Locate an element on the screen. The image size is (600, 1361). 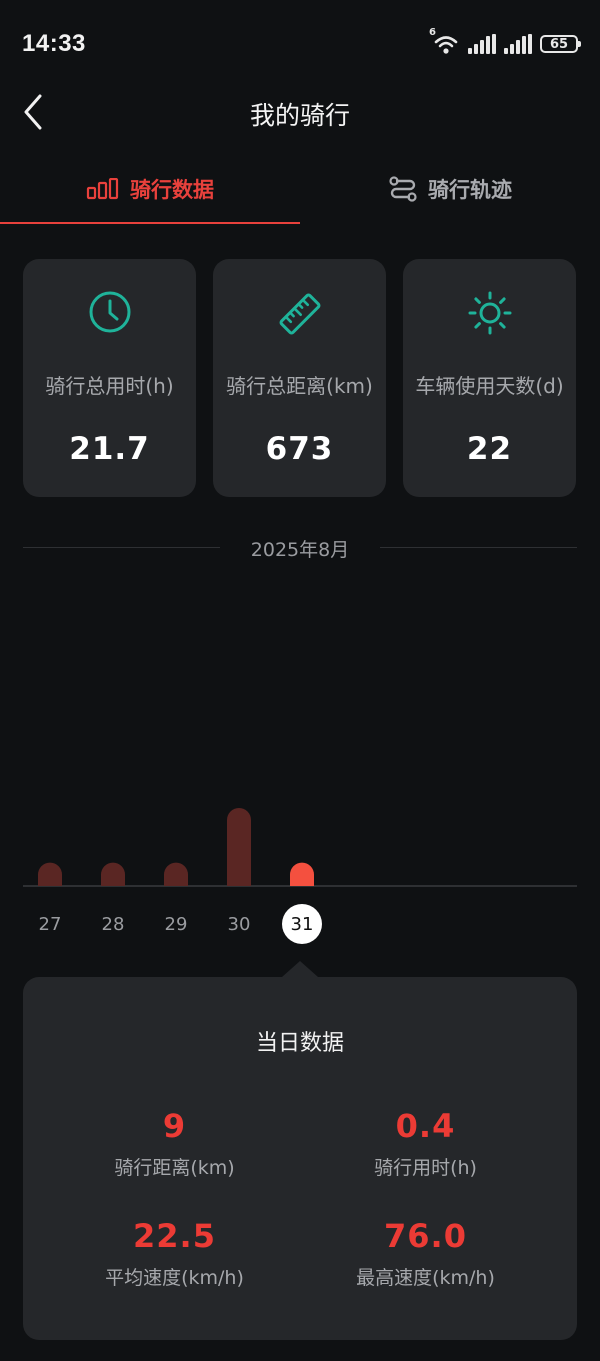
wifi-badge: 6 is located at coordinates (432, 32).